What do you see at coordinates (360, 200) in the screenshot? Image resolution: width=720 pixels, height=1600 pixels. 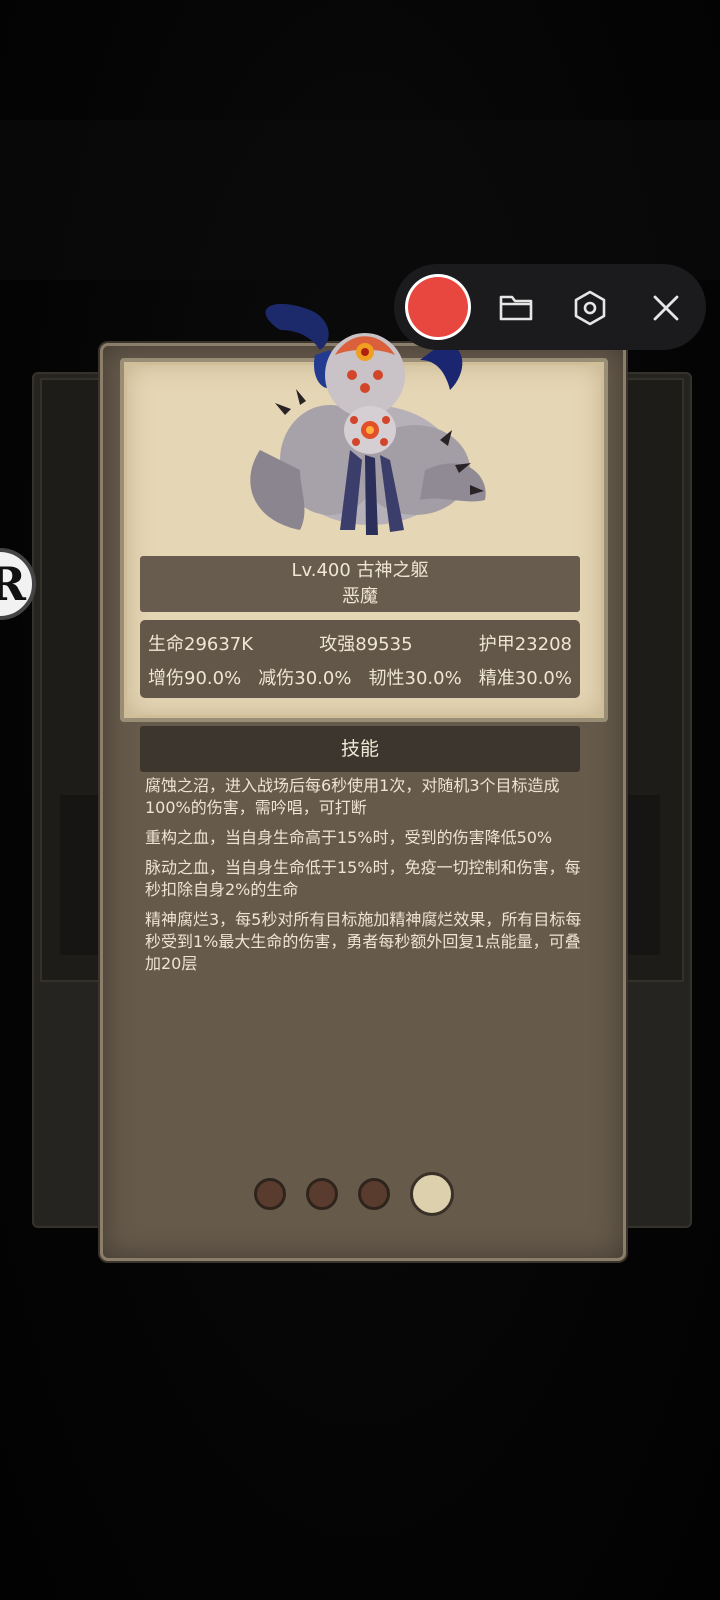 I see `background-shade` at bounding box center [360, 200].